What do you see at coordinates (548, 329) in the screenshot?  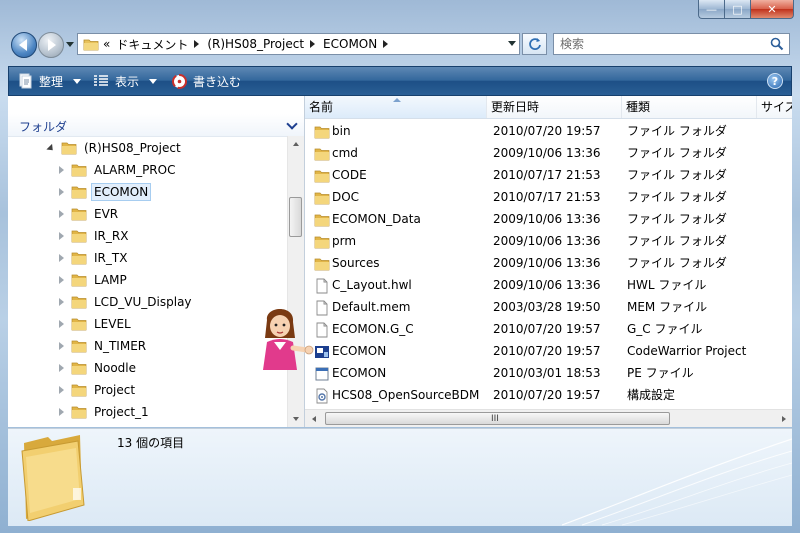 I see `file-row: ECOMON.G_C 2010/07/20 19:57 G_C ファイル` at bounding box center [548, 329].